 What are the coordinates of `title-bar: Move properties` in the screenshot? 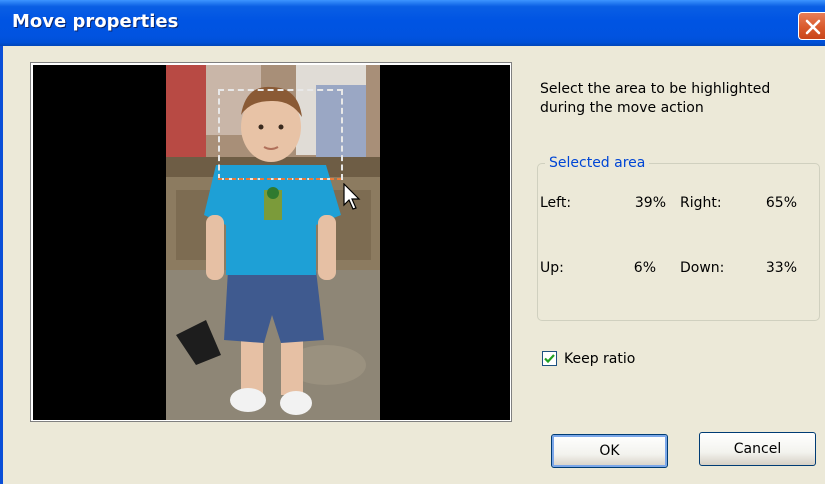 It's located at (412, 23).